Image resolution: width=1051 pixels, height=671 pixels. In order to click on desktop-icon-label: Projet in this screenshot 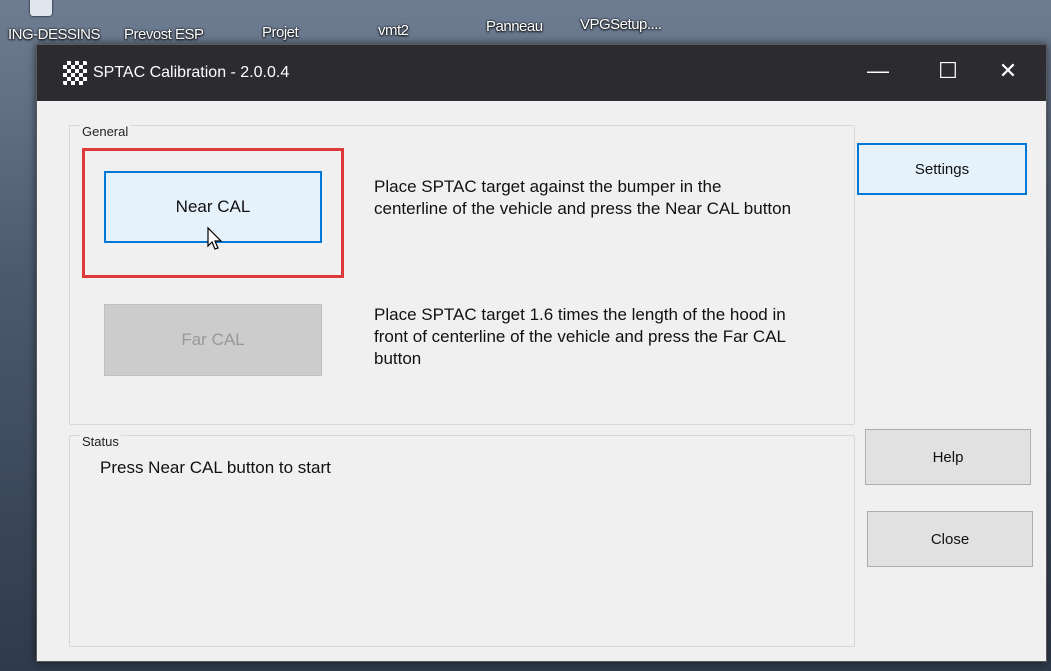, I will do `click(280, 32)`.